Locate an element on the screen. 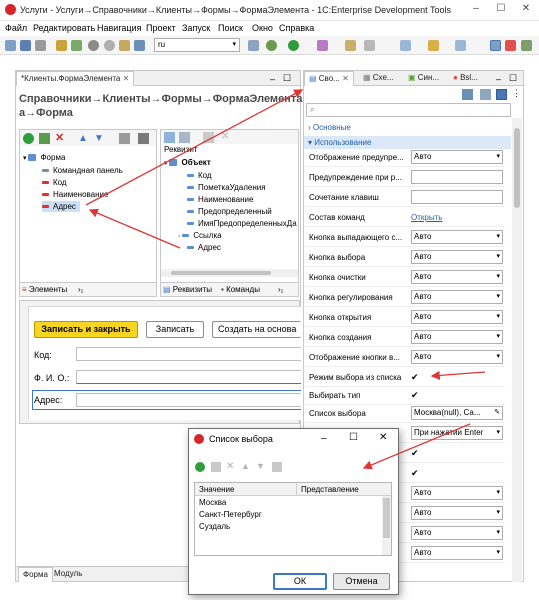  arrow-to-dialog is located at coordinates (416, 446).